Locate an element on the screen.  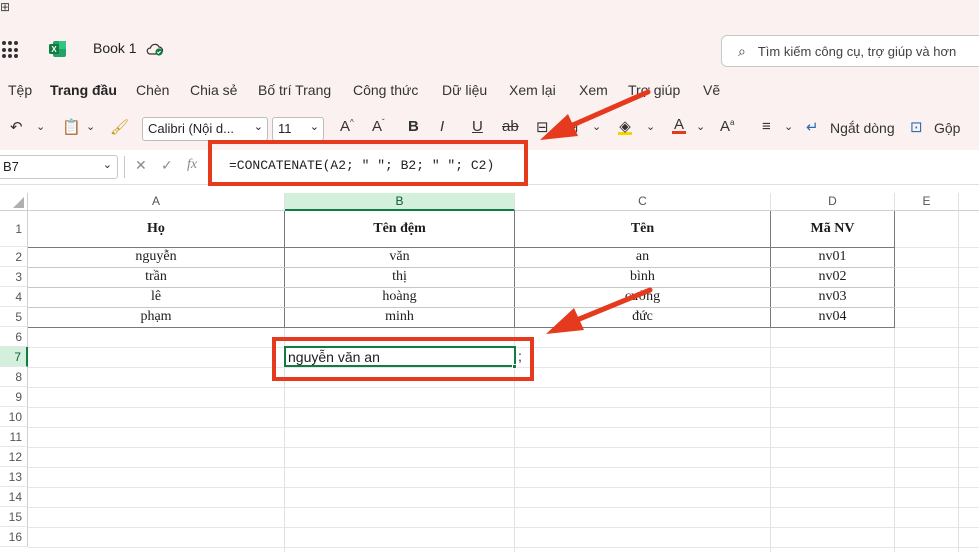
paste-dropdown-icon: ⌄ is located at coordinates (90, 126).